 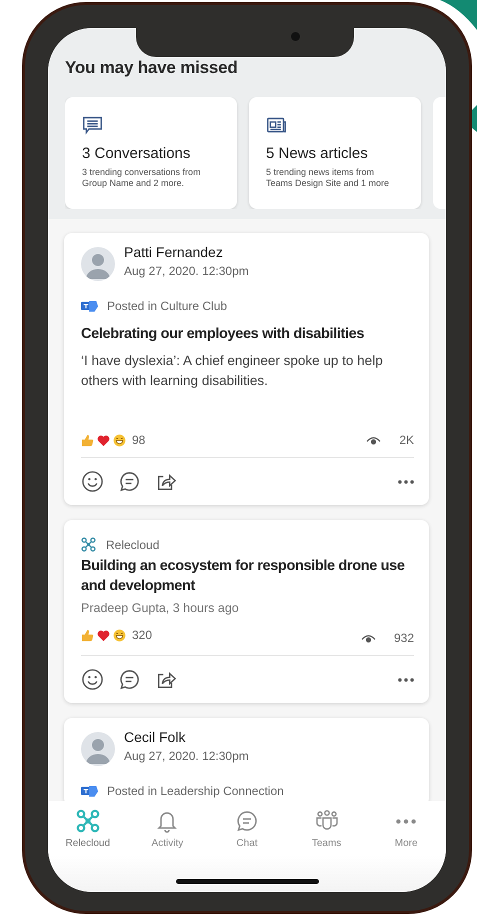 I want to click on reaction-count: 320, so click(x=142, y=635).